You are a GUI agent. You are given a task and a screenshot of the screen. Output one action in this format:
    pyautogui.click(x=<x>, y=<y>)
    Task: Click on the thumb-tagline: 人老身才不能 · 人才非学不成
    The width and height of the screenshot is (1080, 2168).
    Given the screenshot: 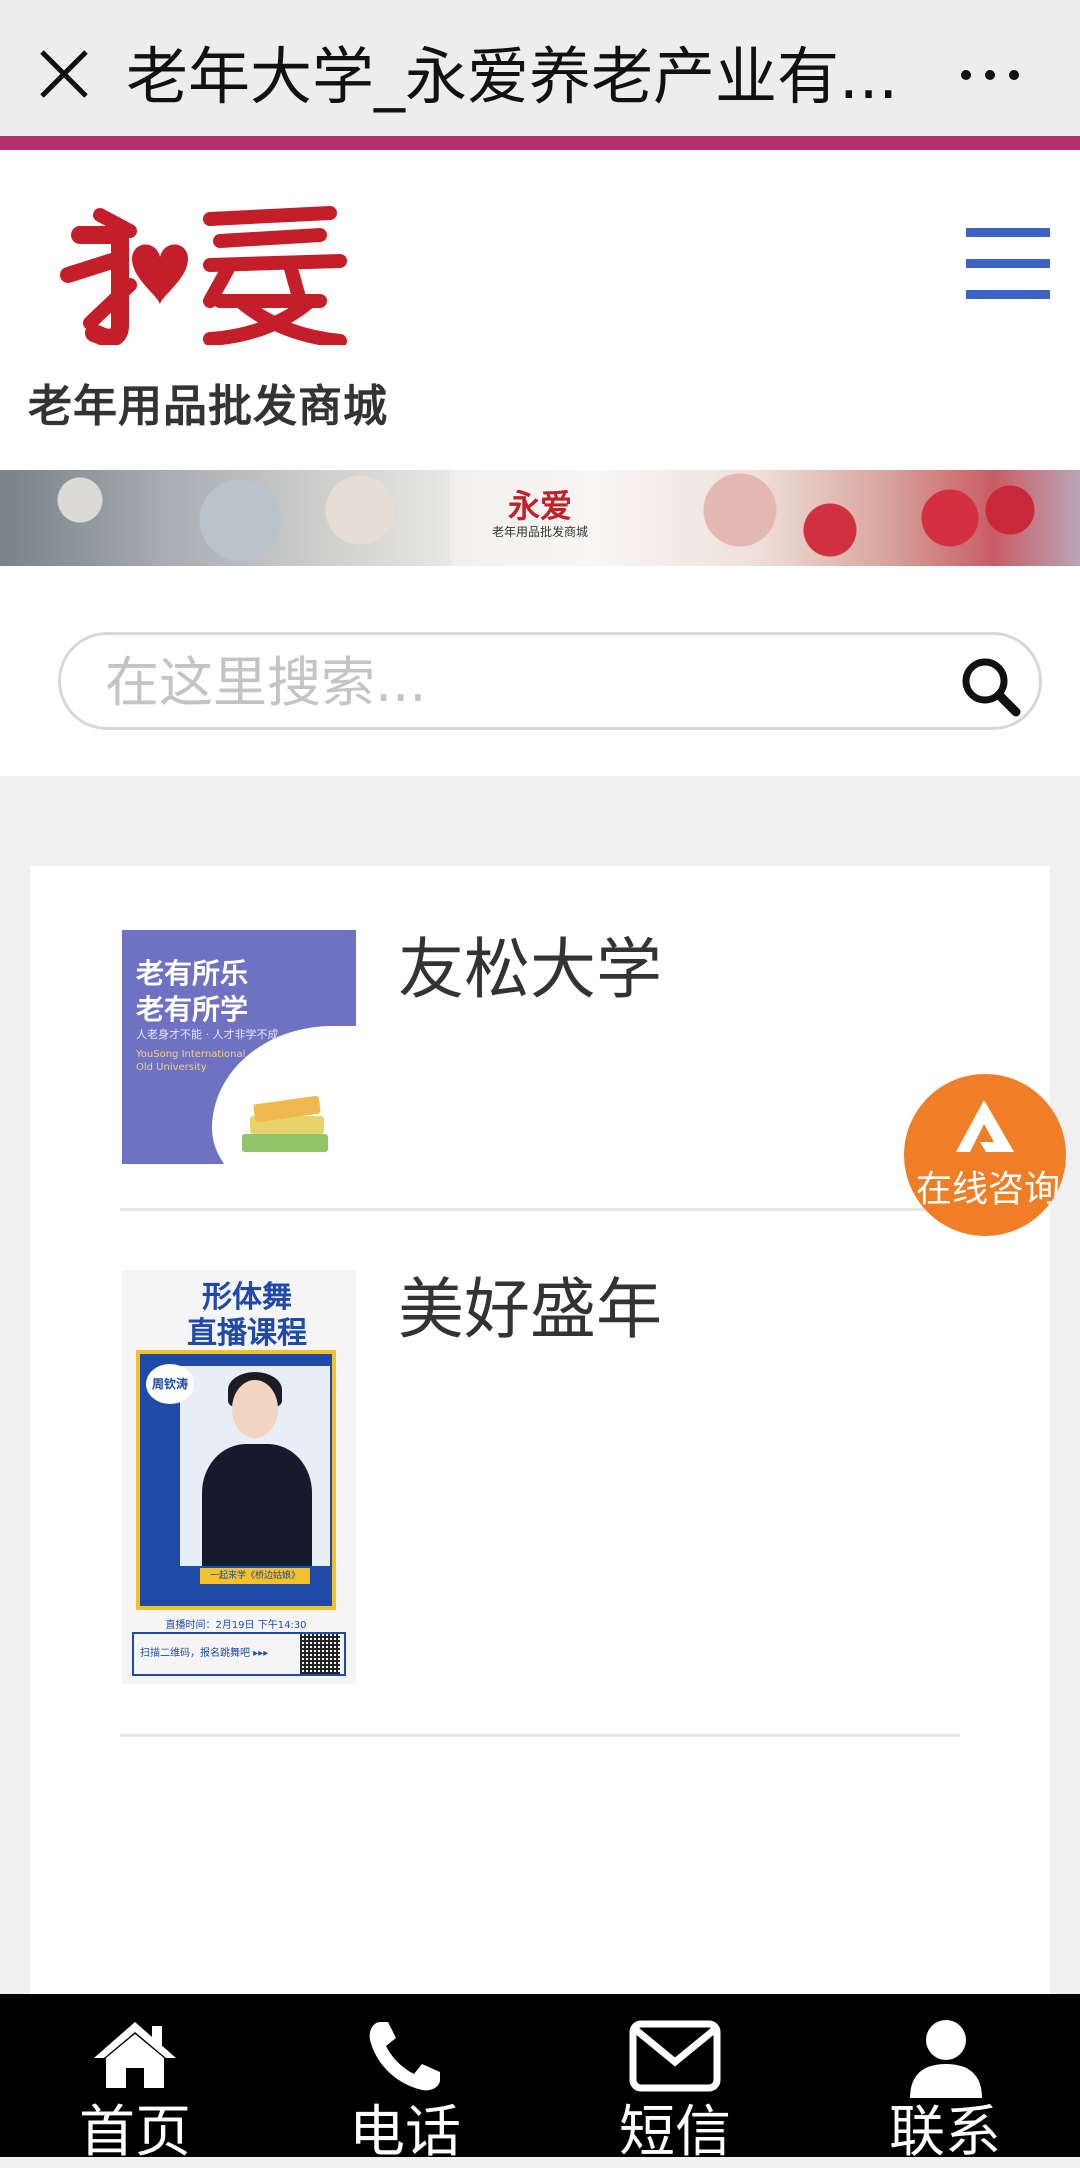 What is the action you would take?
    pyautogui.click(x=207, y=1034)
    